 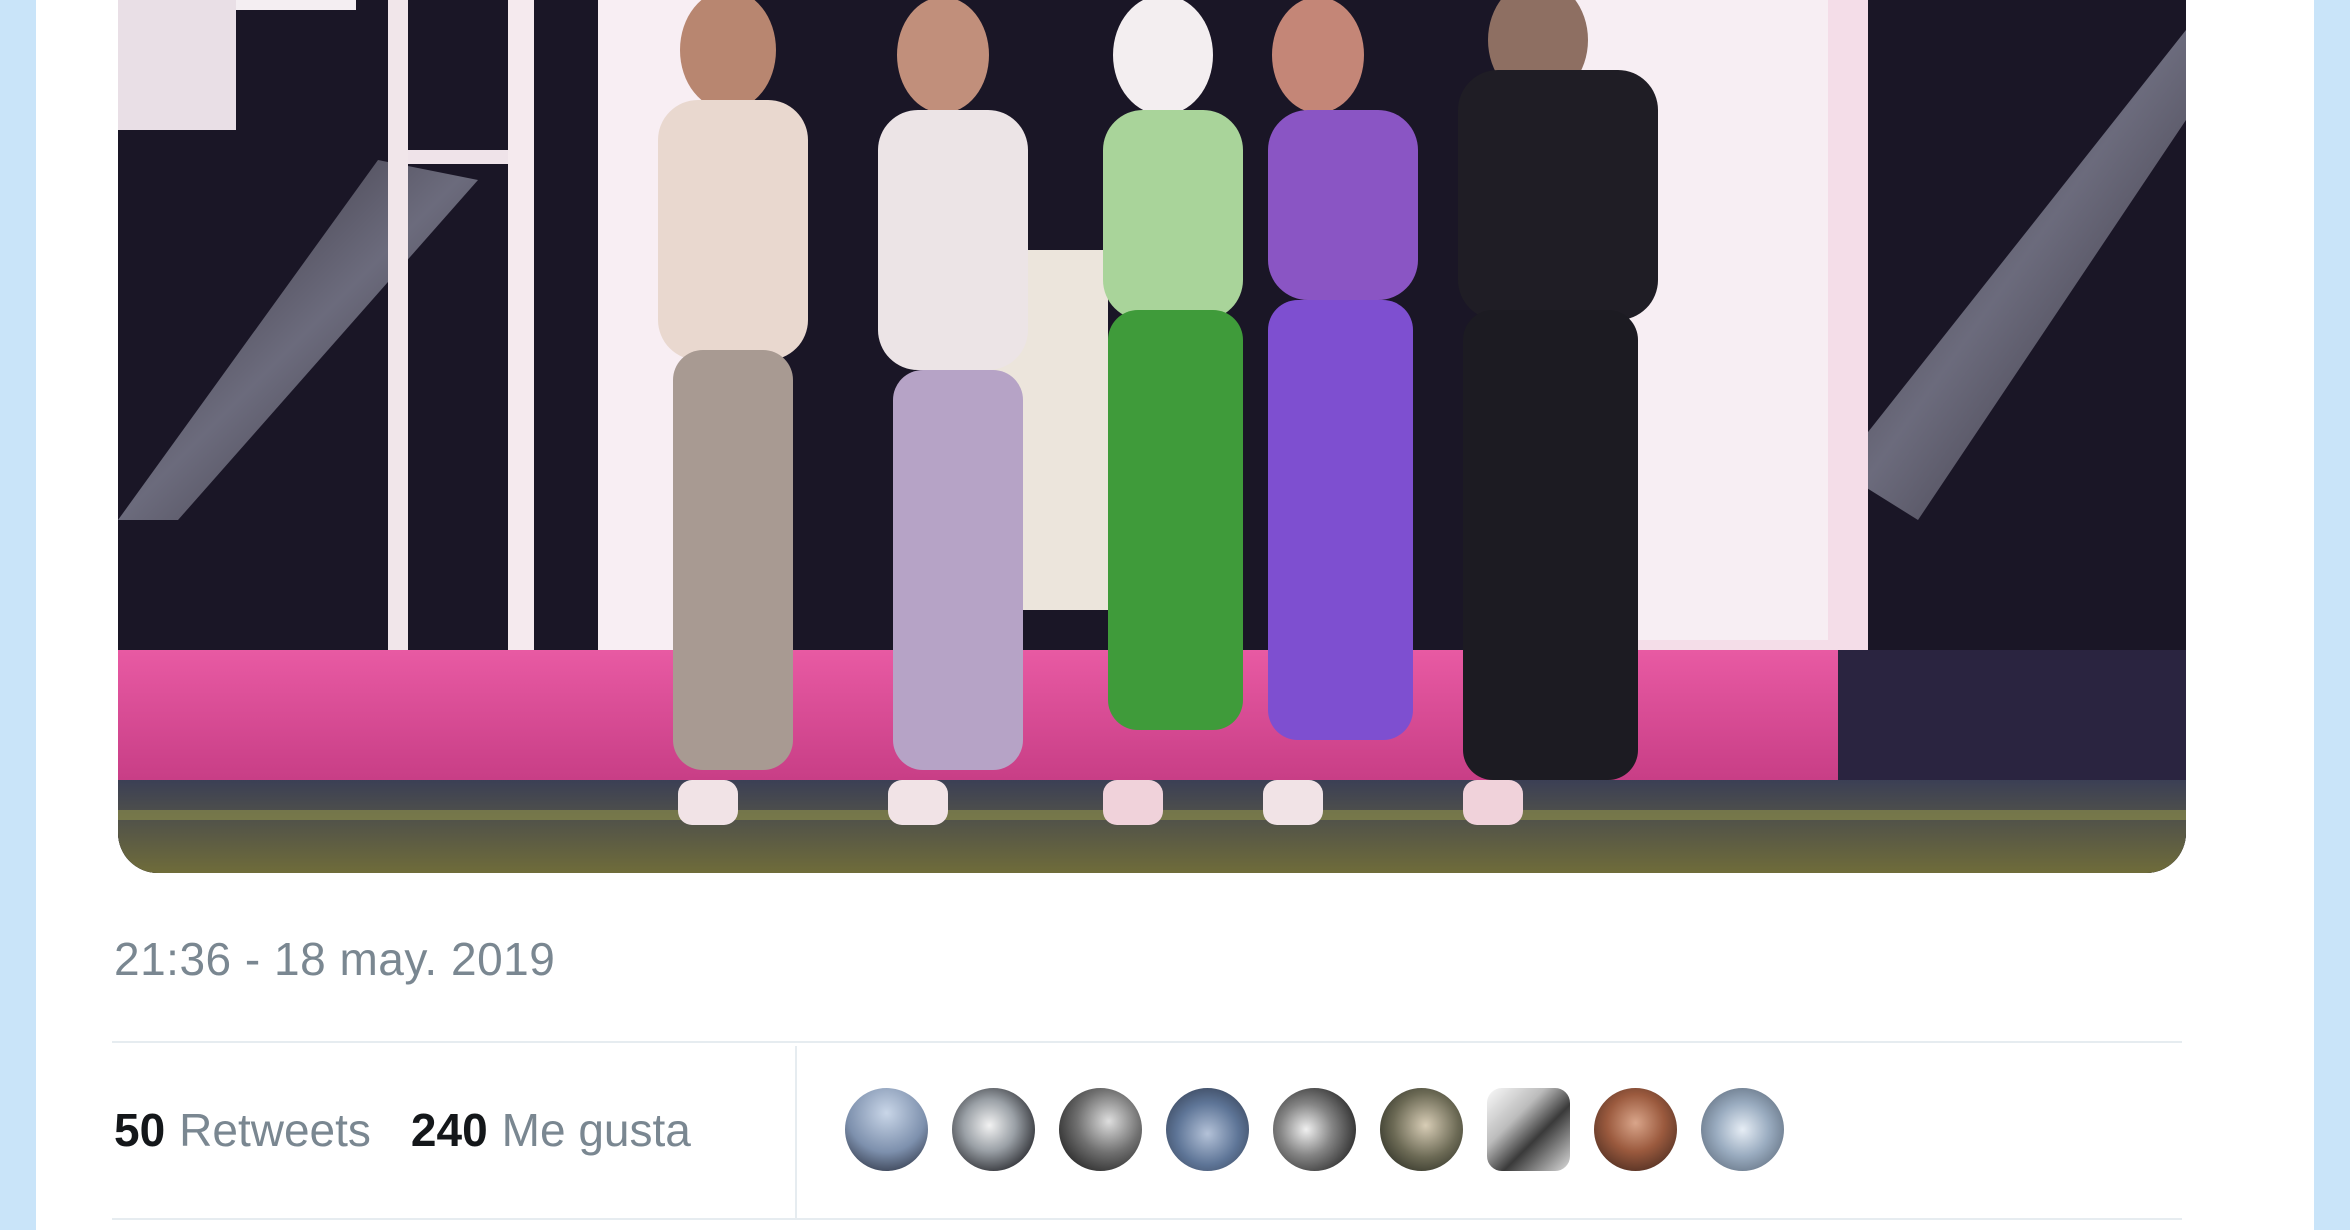 I want to click on tweet-timestamp: 21:36 - 18 may. 2019, so click(x=334, y=959).